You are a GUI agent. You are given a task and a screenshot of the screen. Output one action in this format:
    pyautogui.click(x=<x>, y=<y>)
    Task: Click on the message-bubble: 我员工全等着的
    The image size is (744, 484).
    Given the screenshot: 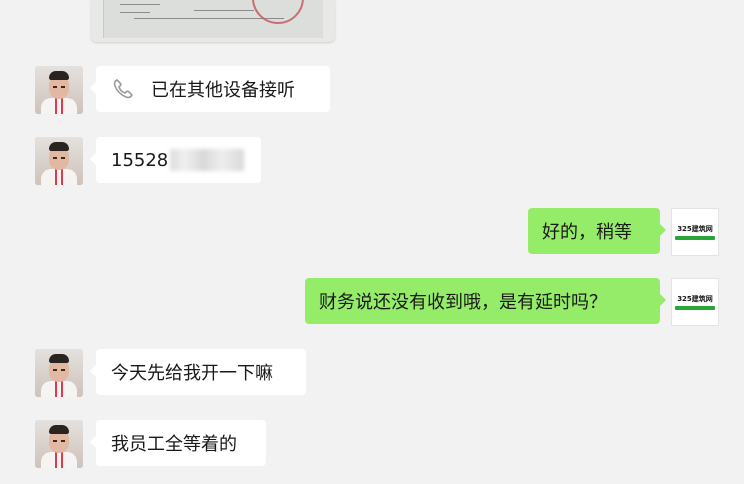 What is the action you would take?
    pyautogui.click(x=178, y=443)
    